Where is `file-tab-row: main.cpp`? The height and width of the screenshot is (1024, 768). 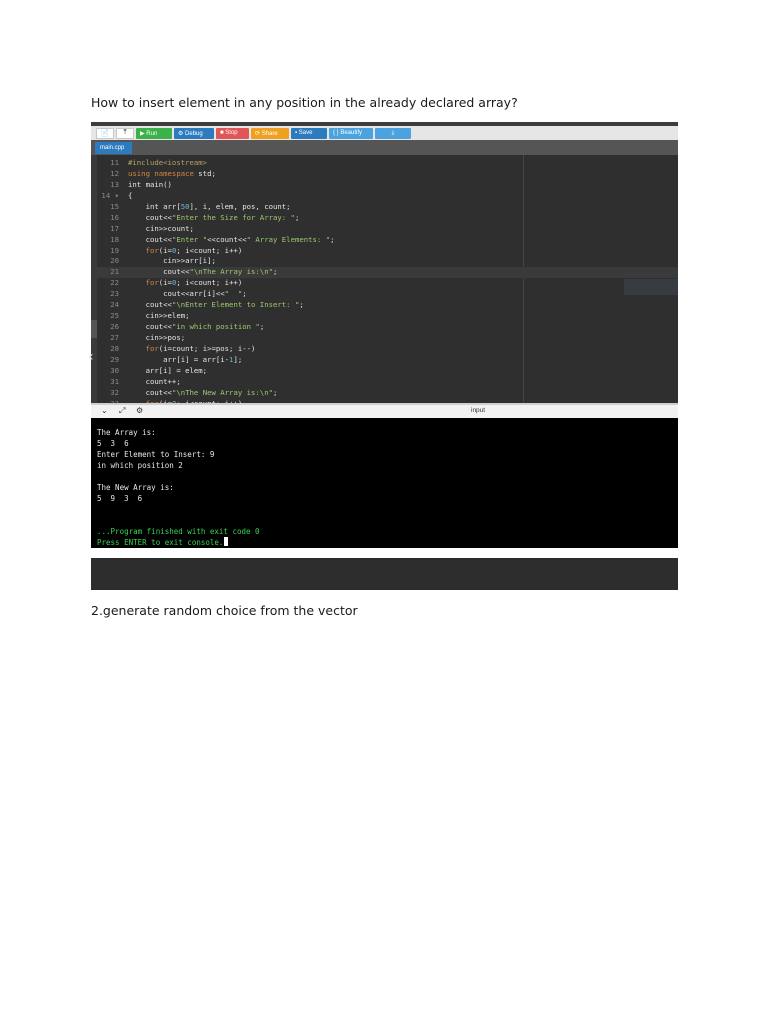 file-tab-row: main.cpp is located at coordinates (384, 147).